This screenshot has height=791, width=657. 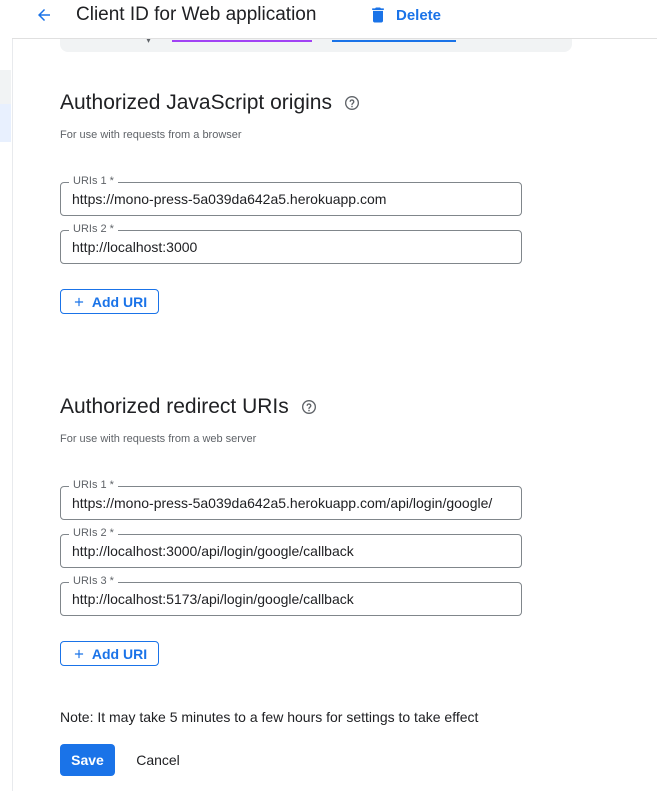 I want to click on js-origins-title-text: Authorized JavaScript origins, so click(x=196, y=102).